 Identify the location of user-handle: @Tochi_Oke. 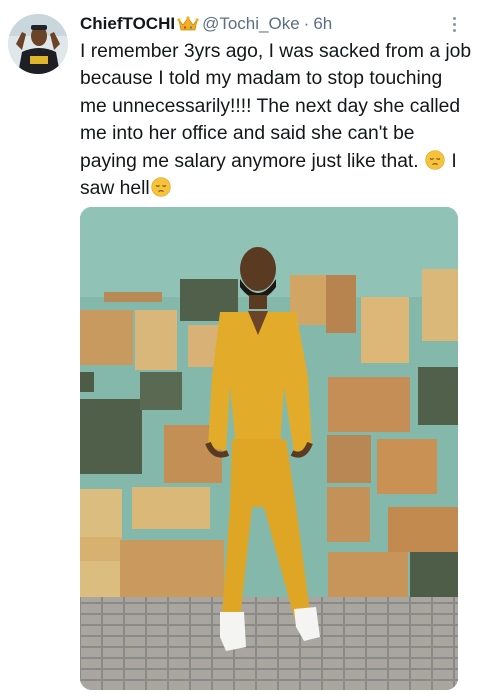
(251, 24).